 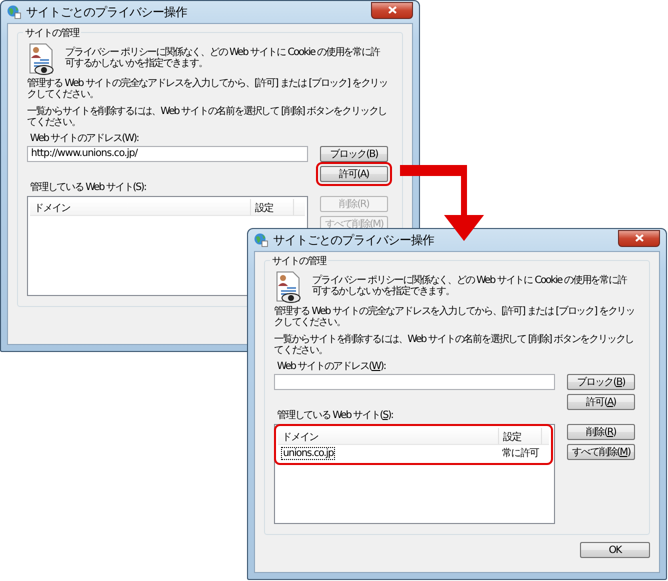 What do you see at coordinates (601, 452) in the screenshot?
I see `action-button: すべて削除(M)` at bounding box center [601, 452].